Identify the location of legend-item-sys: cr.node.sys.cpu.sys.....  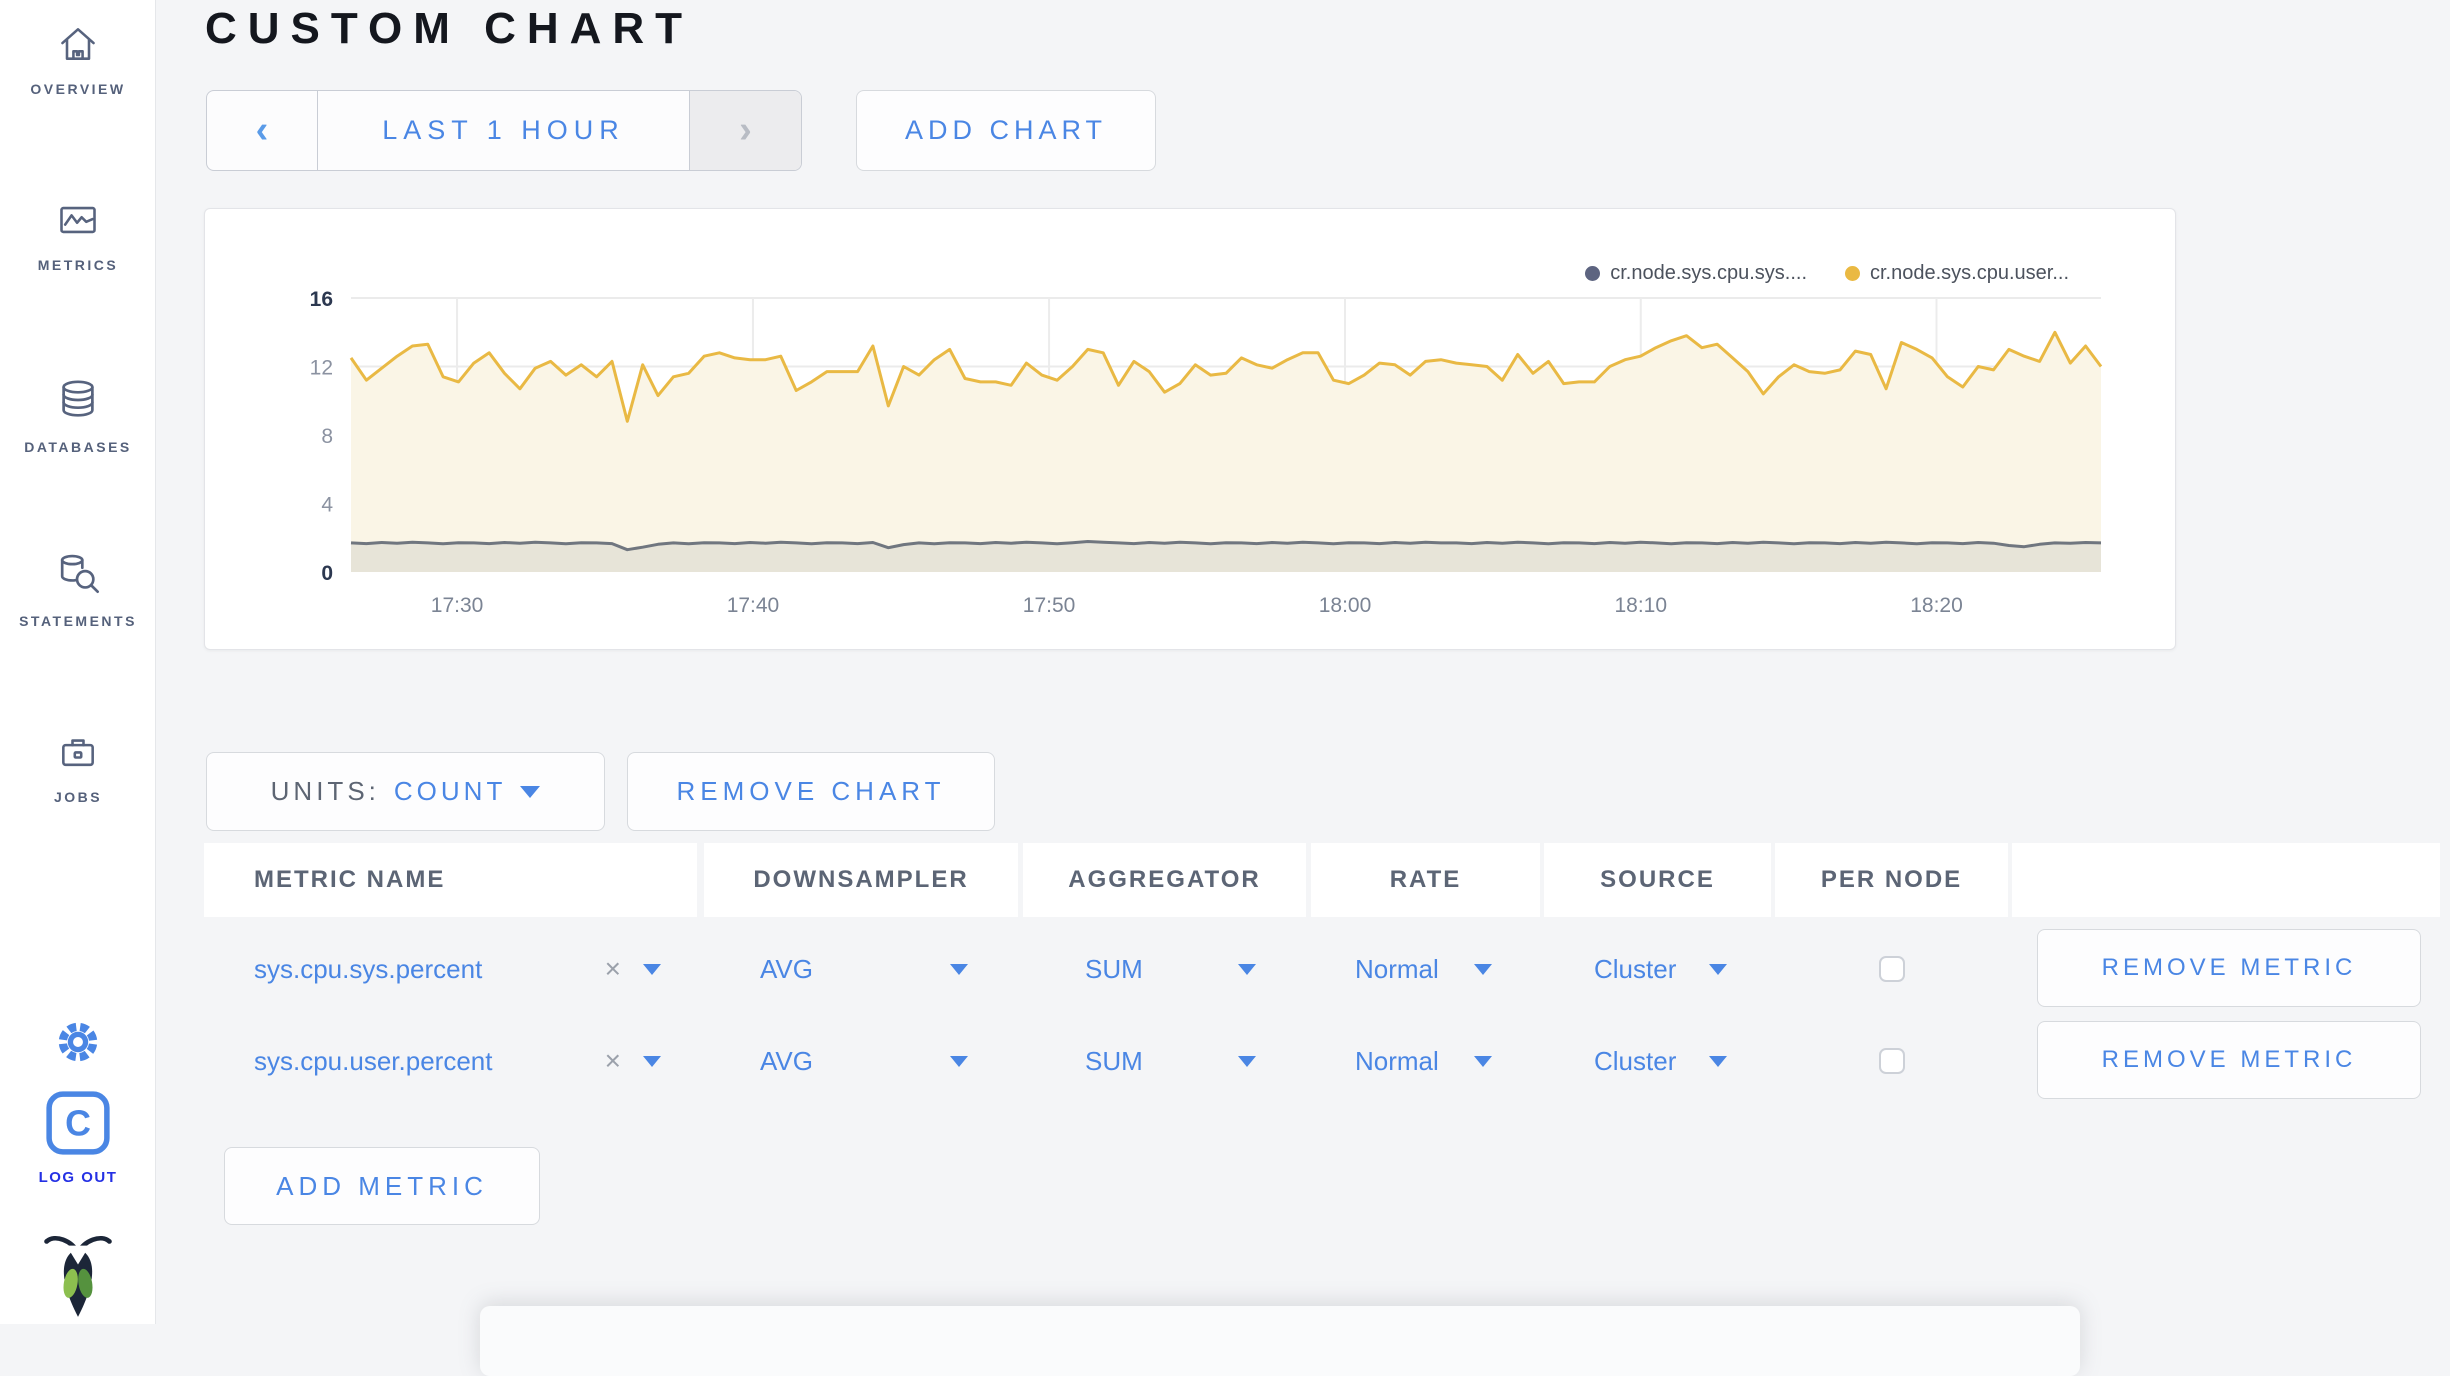
(1696, 273).